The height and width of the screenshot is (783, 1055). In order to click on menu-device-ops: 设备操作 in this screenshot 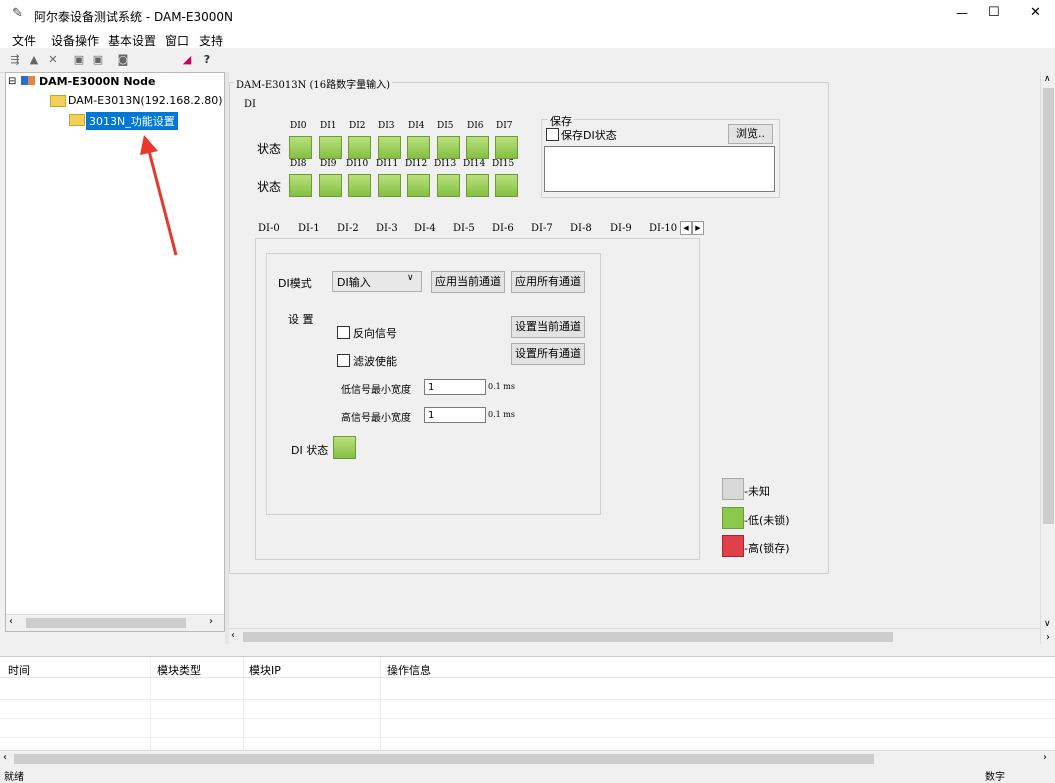, I will do `click(75, 40)`.